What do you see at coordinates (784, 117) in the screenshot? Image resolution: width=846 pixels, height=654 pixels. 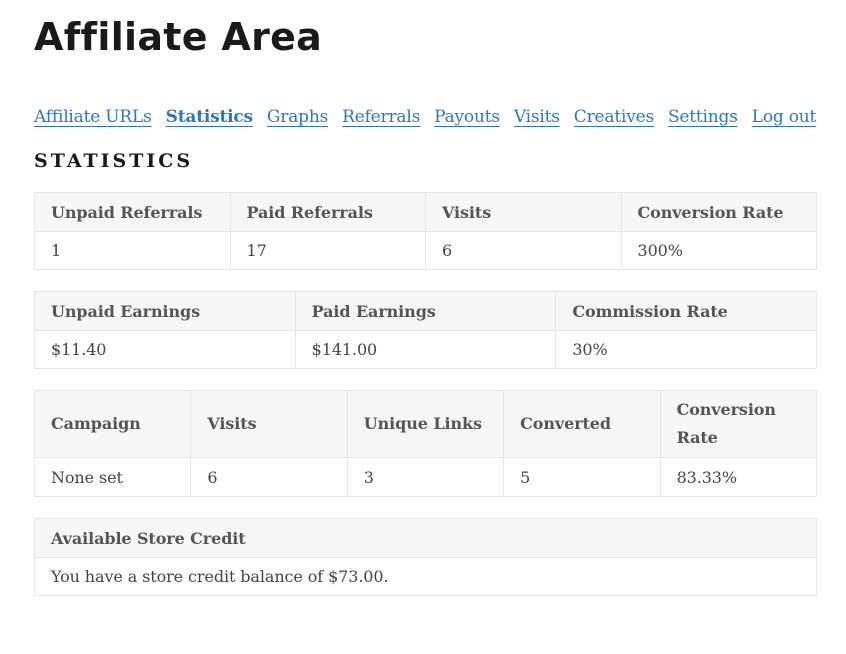 I see `tab-log-out: Log out` at bounding box center [784, 117].